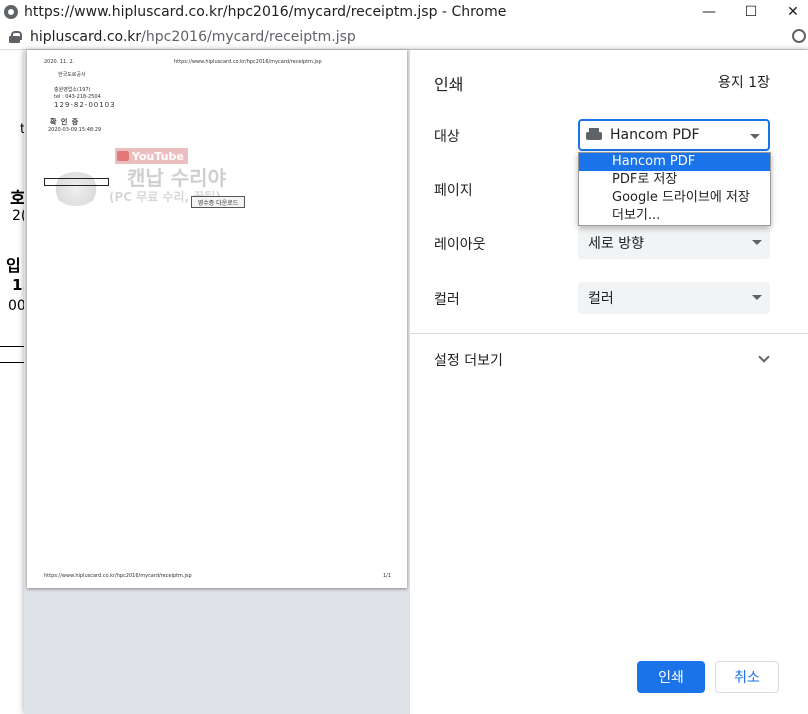 Image resolution: width=808 pixels, height=714 pixels. I want to click on pages-label: 페이지, so click(453, 191).